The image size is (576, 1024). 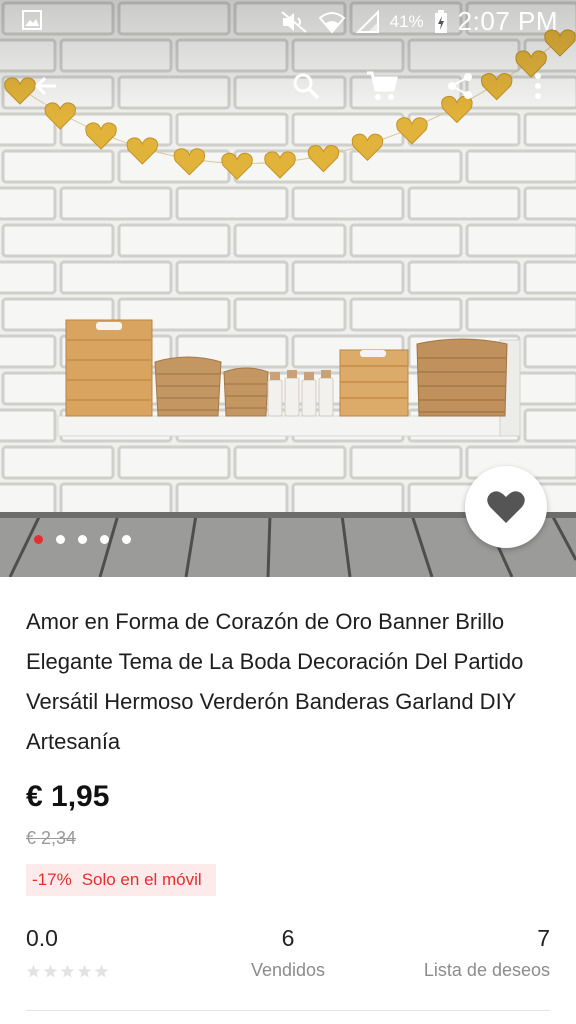 I want to click on more-vert-icon, so click(x=538, y=86).